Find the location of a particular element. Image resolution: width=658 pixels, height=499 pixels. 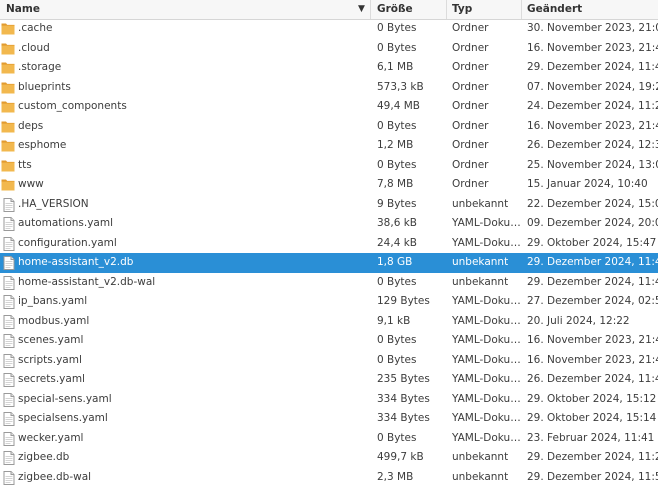

table-row: www 7,8 MB Ordner 15. Januar 2024, 10:40 is located at coordinates (329, 185).